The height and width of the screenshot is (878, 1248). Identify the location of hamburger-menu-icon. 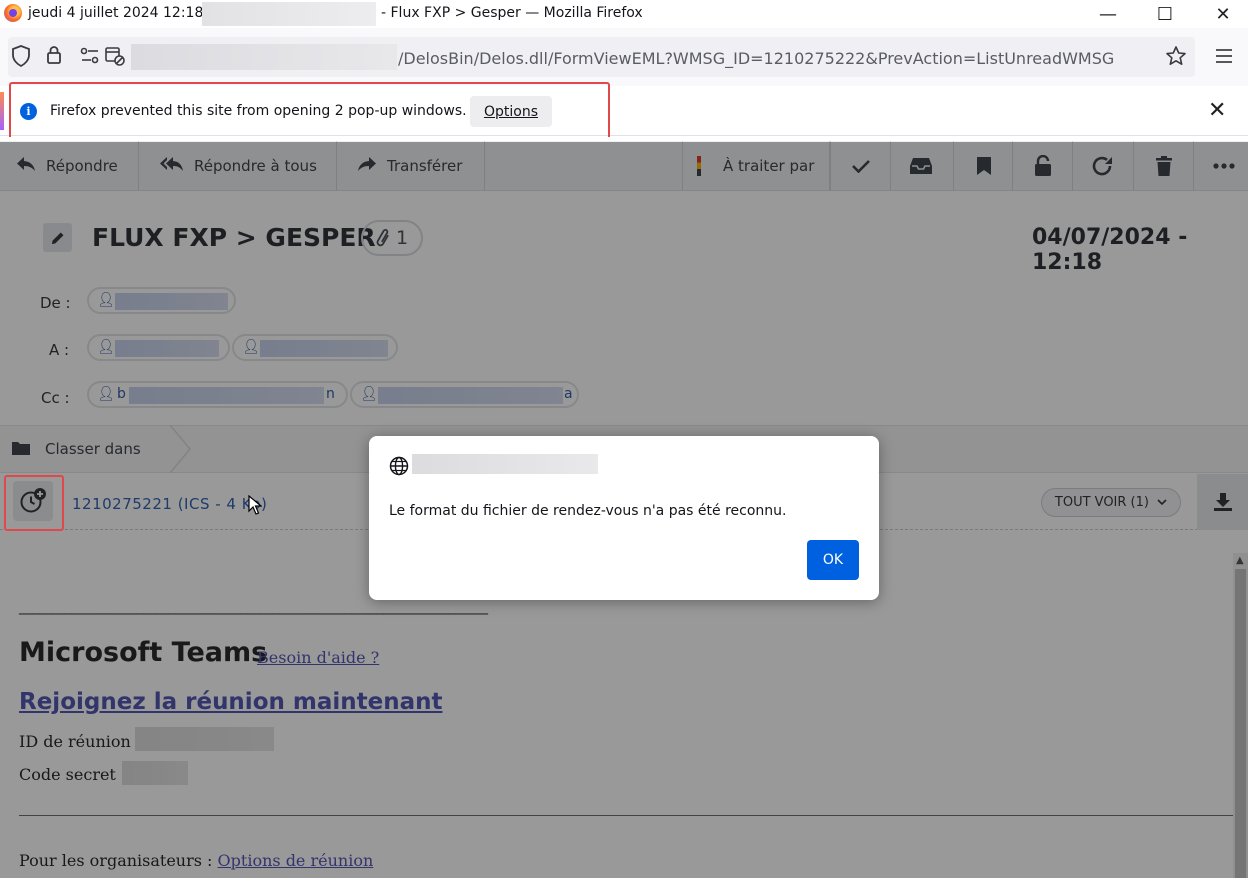
(1224, 58).